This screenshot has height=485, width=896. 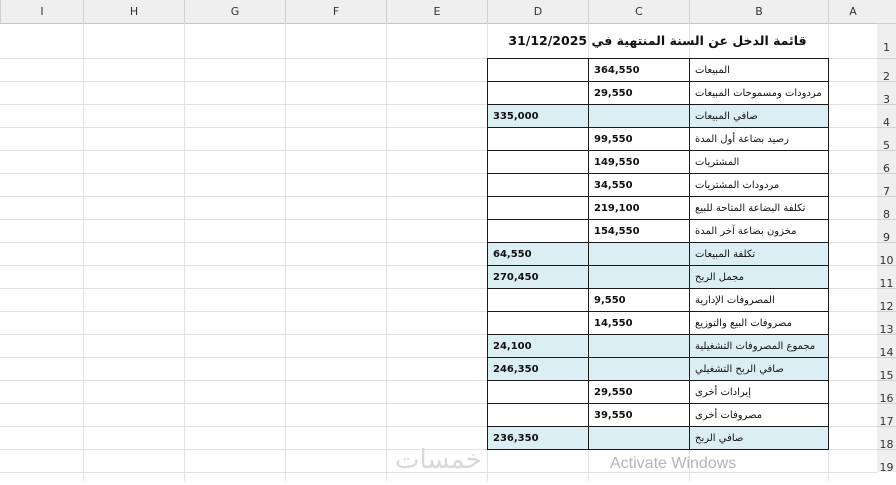 I want to click on cell-label: صافي المبيعات, so click(x=759, y=116).